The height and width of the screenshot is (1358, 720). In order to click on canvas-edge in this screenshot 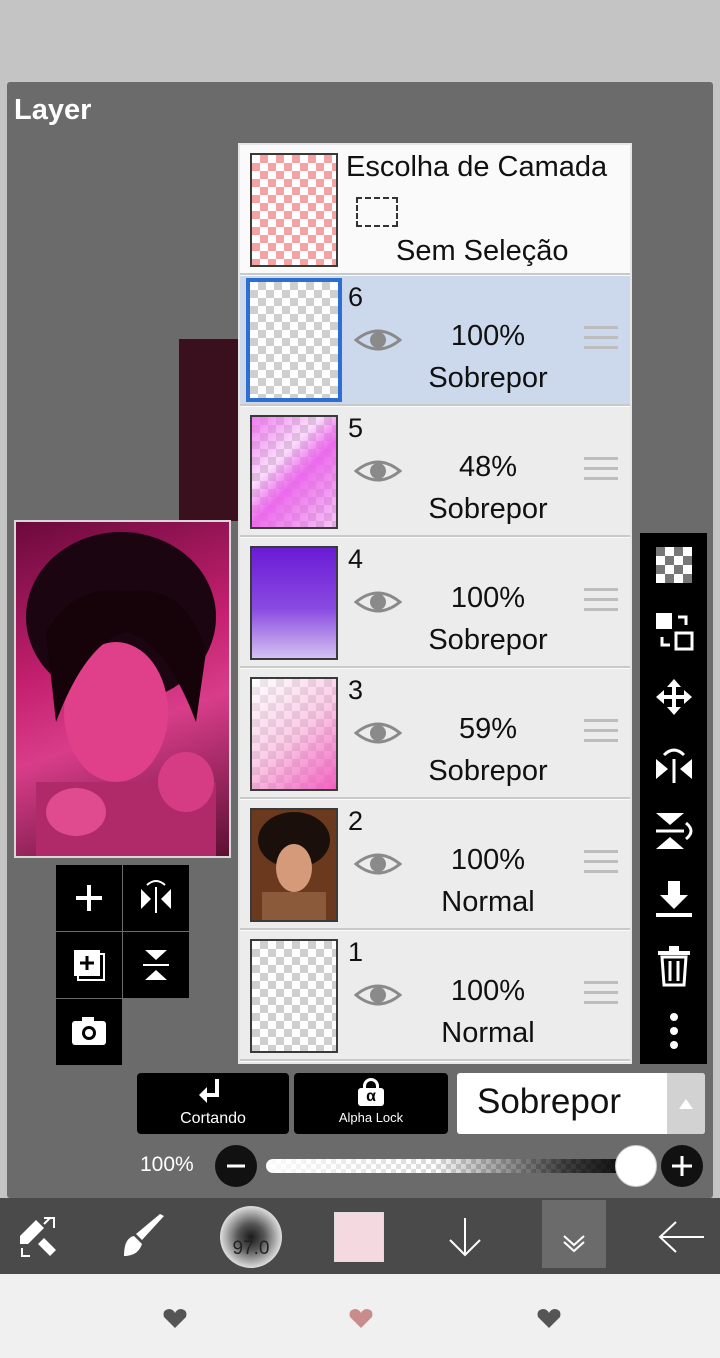, I will do `click(209, 430)`.